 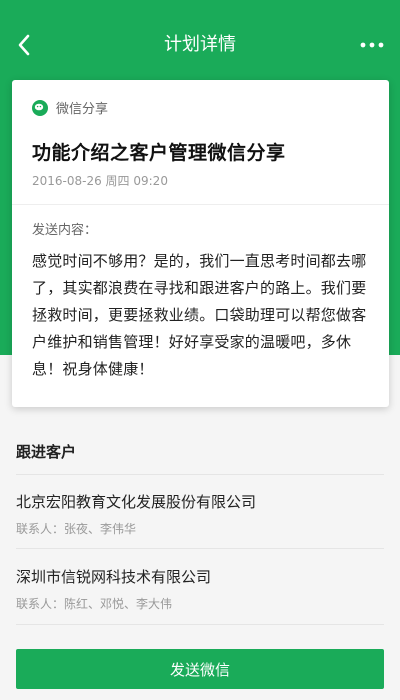 What do you see at coordinates (136, 502) in the screenshot?
I see `client-name: 北京宏阳教育文化发展股份有限公司` at bounding box center [136, 502].